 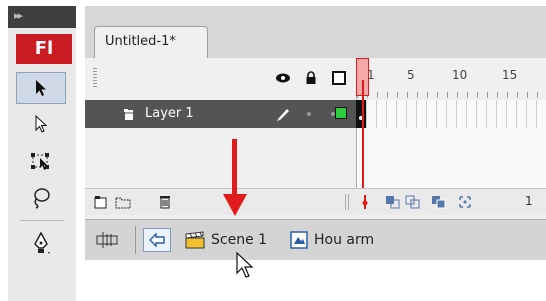 I want to click on scene-breadcrumb: Scene 1, so click(x=226, y=240).